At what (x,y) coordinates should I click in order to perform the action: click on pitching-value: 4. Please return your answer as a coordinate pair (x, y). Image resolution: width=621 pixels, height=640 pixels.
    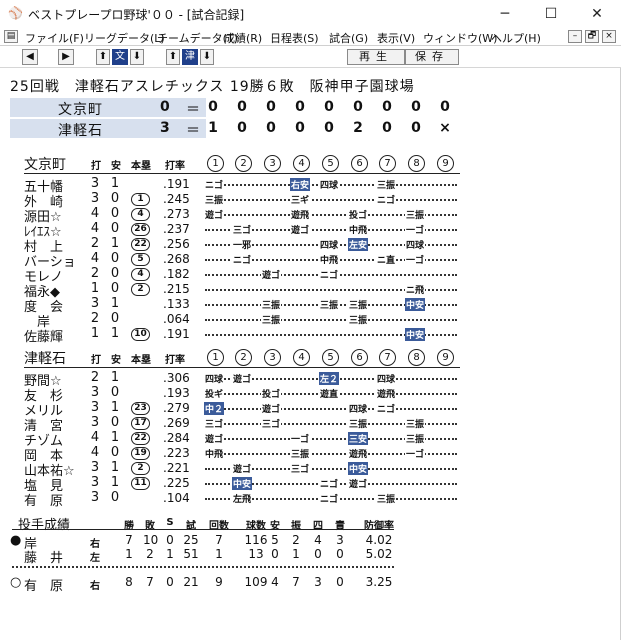
    Looking at the image, I should click on (275, 582).